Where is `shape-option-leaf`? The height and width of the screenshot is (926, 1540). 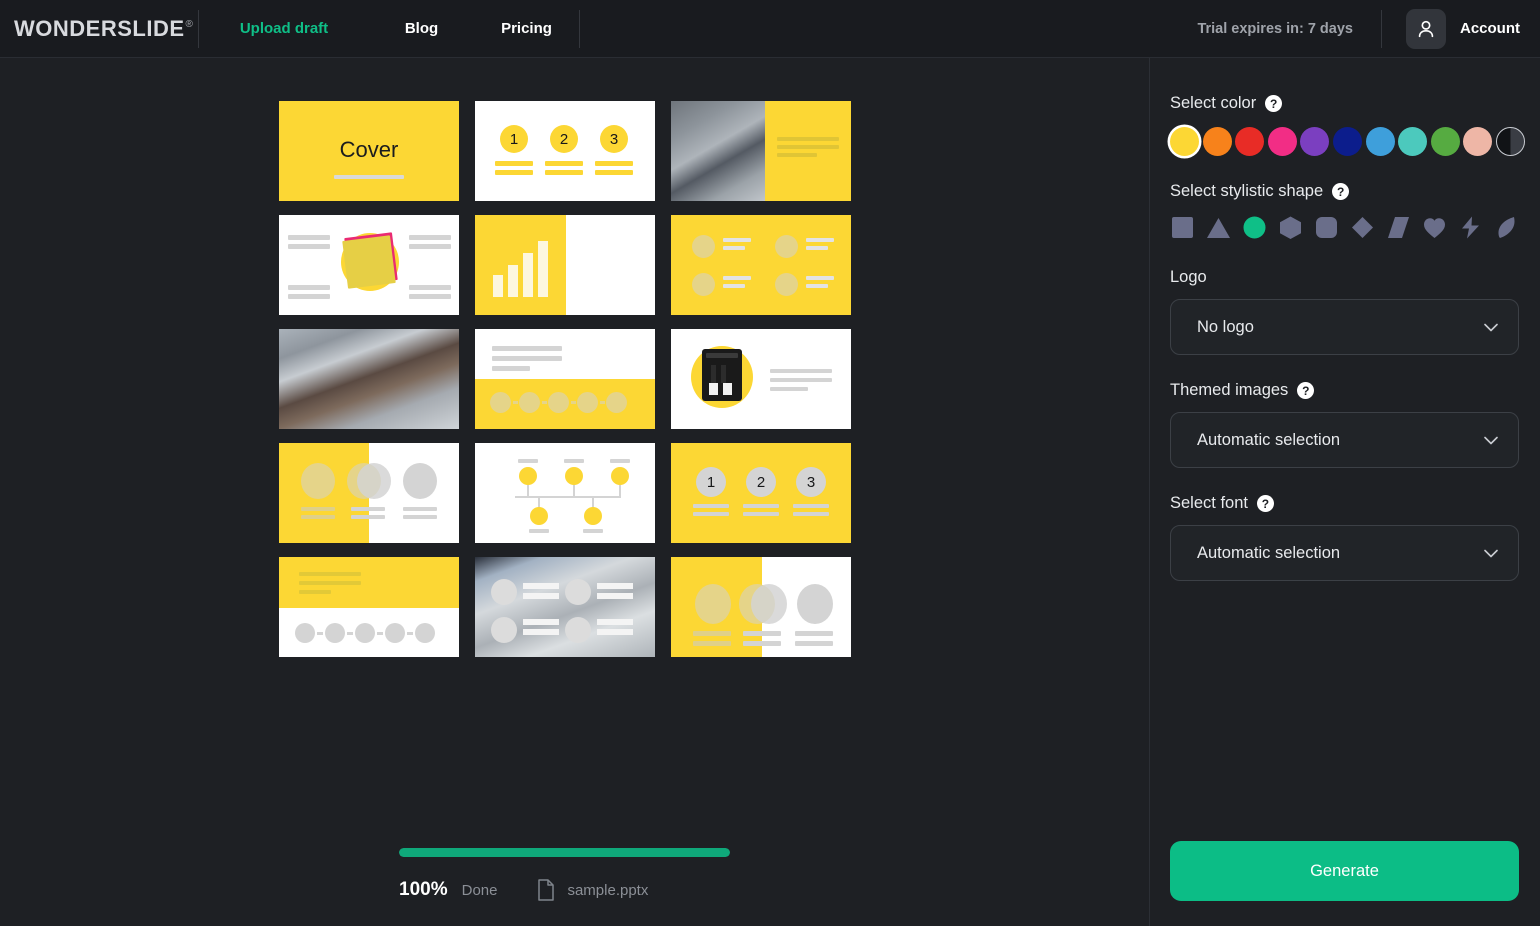 shape-option-leaf is located at coordinates (1506, 227).